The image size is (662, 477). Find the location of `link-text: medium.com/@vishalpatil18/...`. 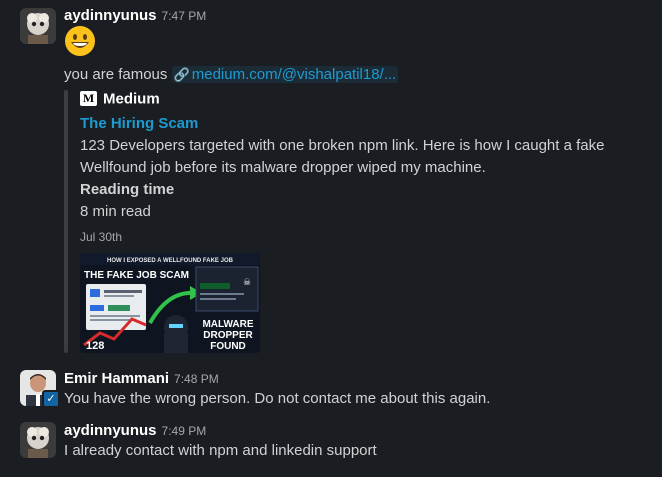

link-text: medium.com/@vishalpatil18/... is located at coordinates (294, 74).